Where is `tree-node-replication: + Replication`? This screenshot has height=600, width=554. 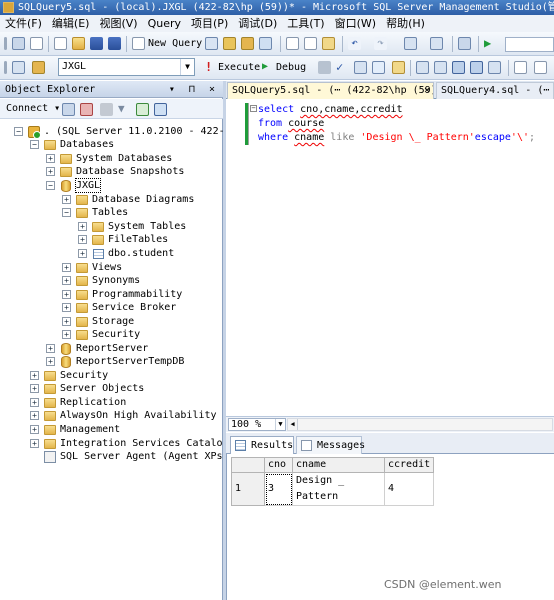
tree-node-replication: + Replication is located at coordinates (111, 402).